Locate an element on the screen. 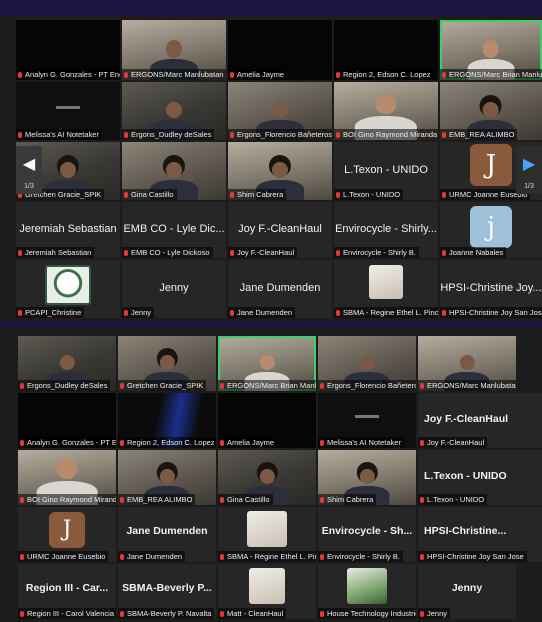 The width and height of the screenshot is (542, 622). video-tile: Ergons_Florencio Bañeteros, Jr. is located at coordinates (280, 111).